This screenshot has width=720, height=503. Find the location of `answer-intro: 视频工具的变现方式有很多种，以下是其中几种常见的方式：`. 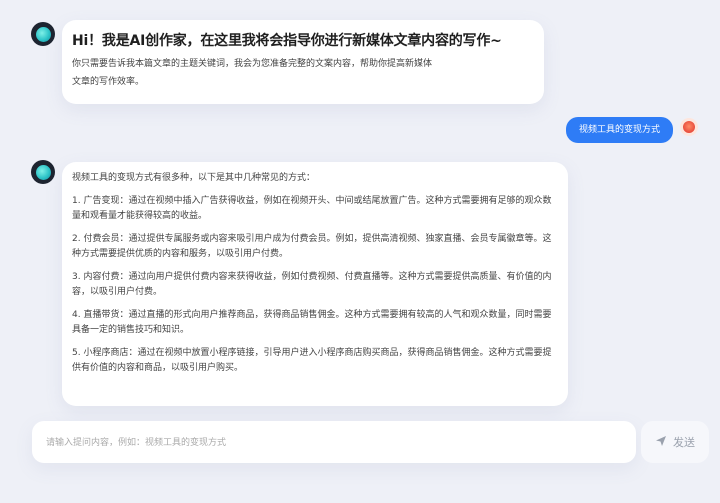

answer-intro: 视频工具的变现方式有很多种，以下是其中几种常见的方式： is located at coordinates (194, 178).